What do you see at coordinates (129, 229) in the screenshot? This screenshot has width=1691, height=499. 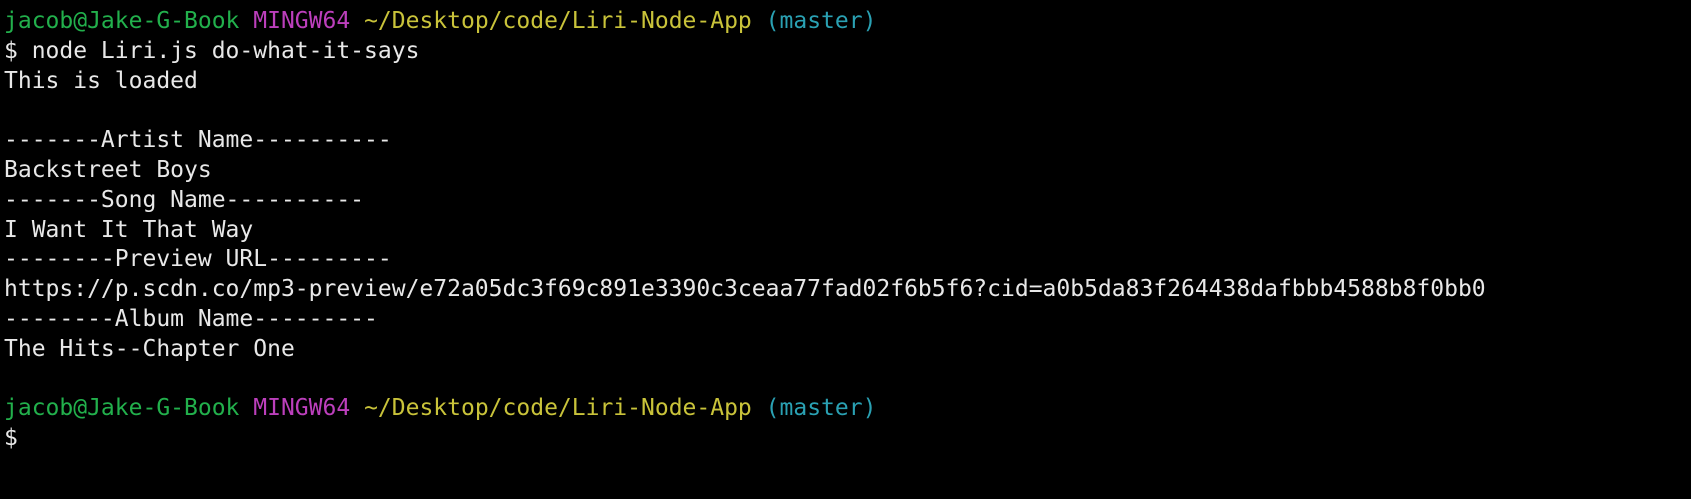 I see `output-song-value: I Want It That Way` at bounding box center [129, 229].